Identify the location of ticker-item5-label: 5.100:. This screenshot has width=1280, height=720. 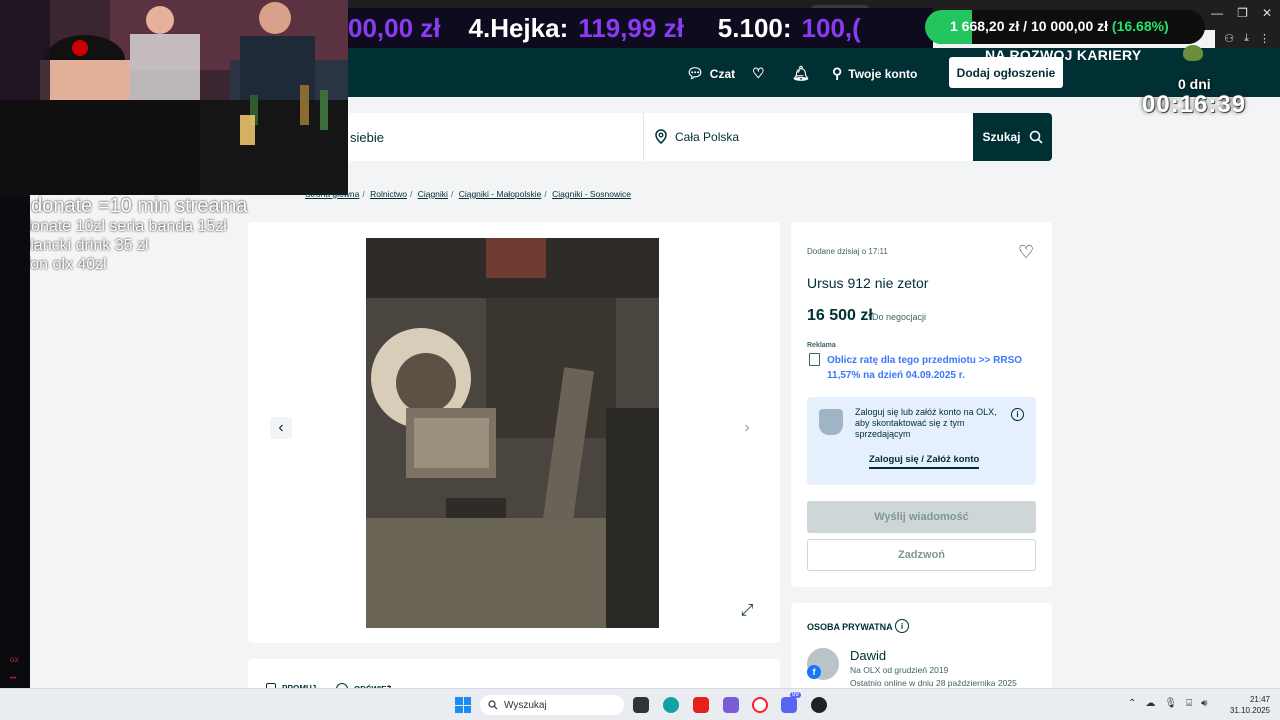
(754, 27).